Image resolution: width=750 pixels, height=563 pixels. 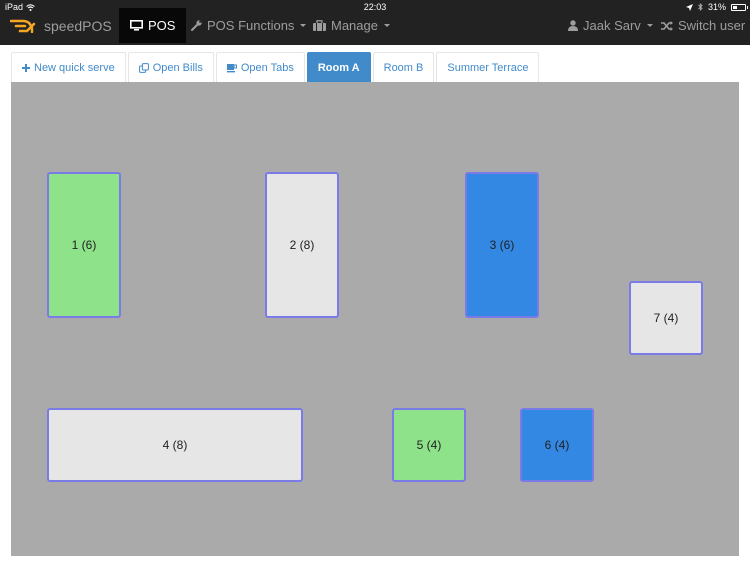 I want to click on nav-manage: Manage, so click(x=351, y=25).